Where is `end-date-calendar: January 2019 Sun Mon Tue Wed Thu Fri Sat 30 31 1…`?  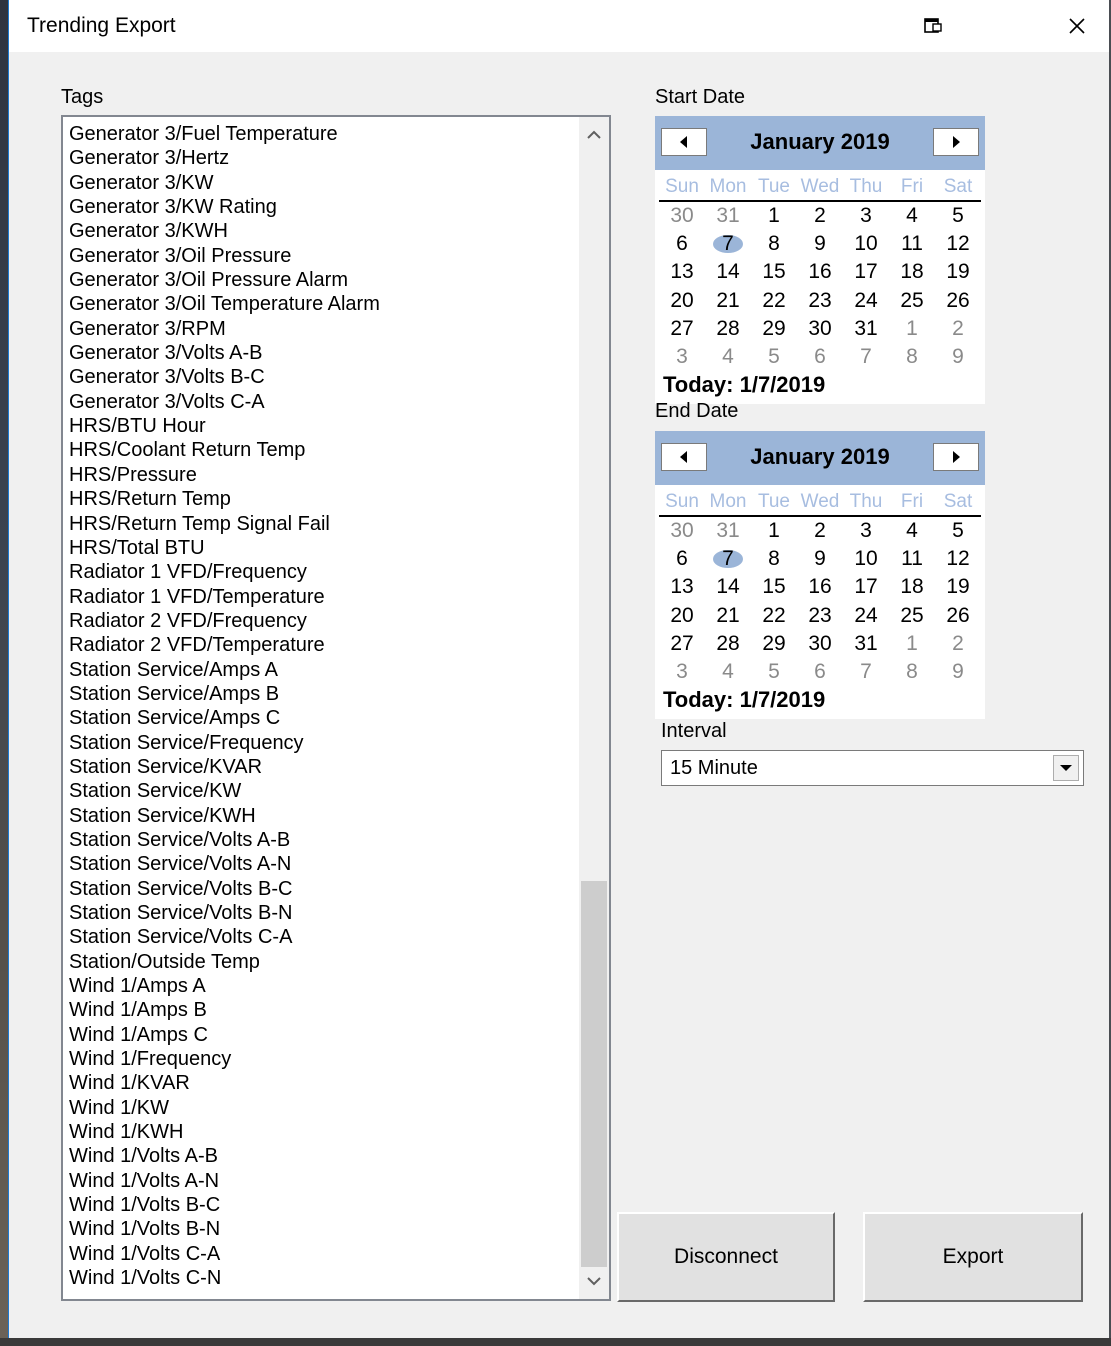 end-date-calendar: January 2019 Sun Mon Tue Wed Thu Fri Sat 30 31 1… is located at coordinates (820, 575).